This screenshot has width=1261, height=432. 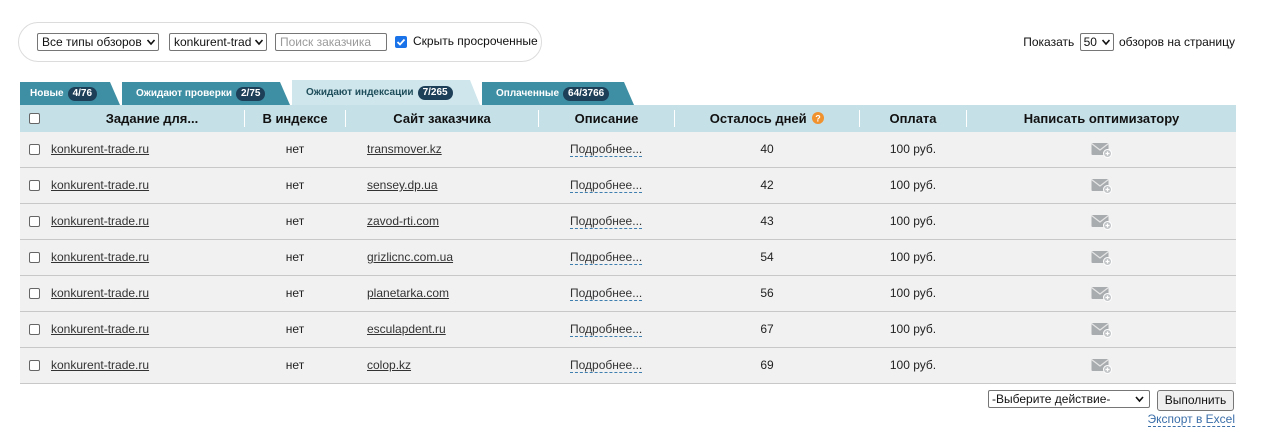 I want to click on tab-label: Оплаченные, so click(x=528, y=93).